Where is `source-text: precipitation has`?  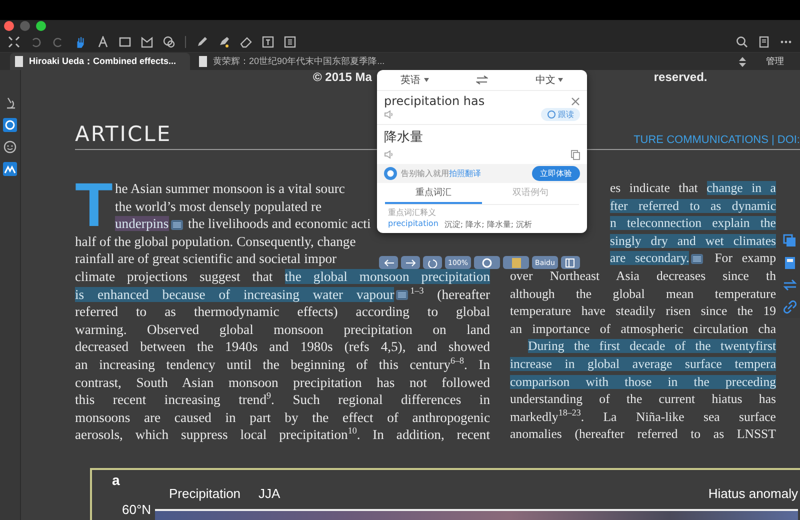
source-text: precipitation has is located at coordinates (434, 101).